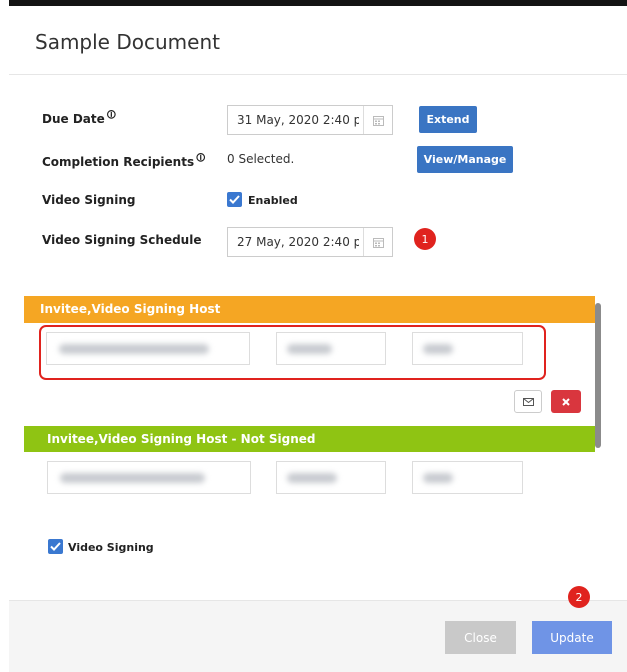  Describe the element at coordinates (122, 240) in the screenshot. I see `video-signing-schedule-label: Video Signing Schedule` at that location.